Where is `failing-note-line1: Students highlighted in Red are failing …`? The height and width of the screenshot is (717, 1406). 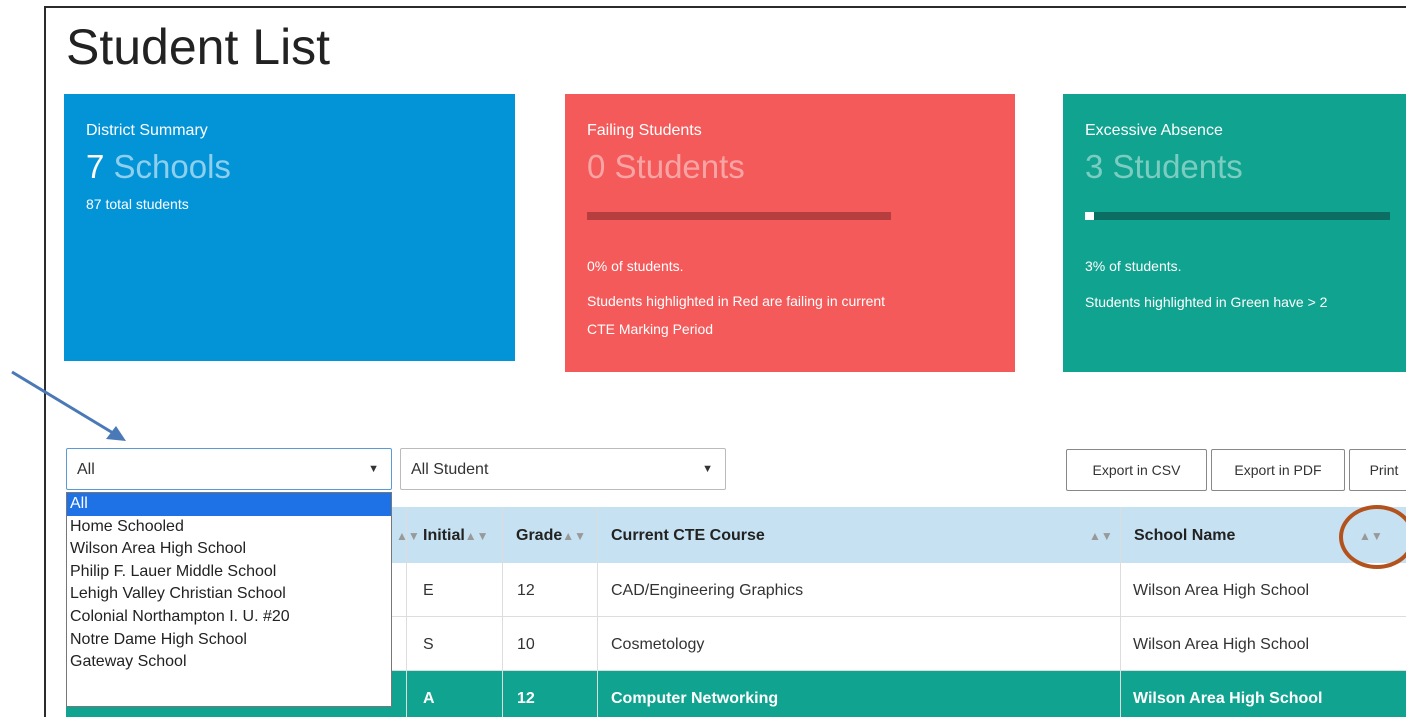
failing-note-line1: Students highlighted in Red are failing … is located at coordinates (736, 301).